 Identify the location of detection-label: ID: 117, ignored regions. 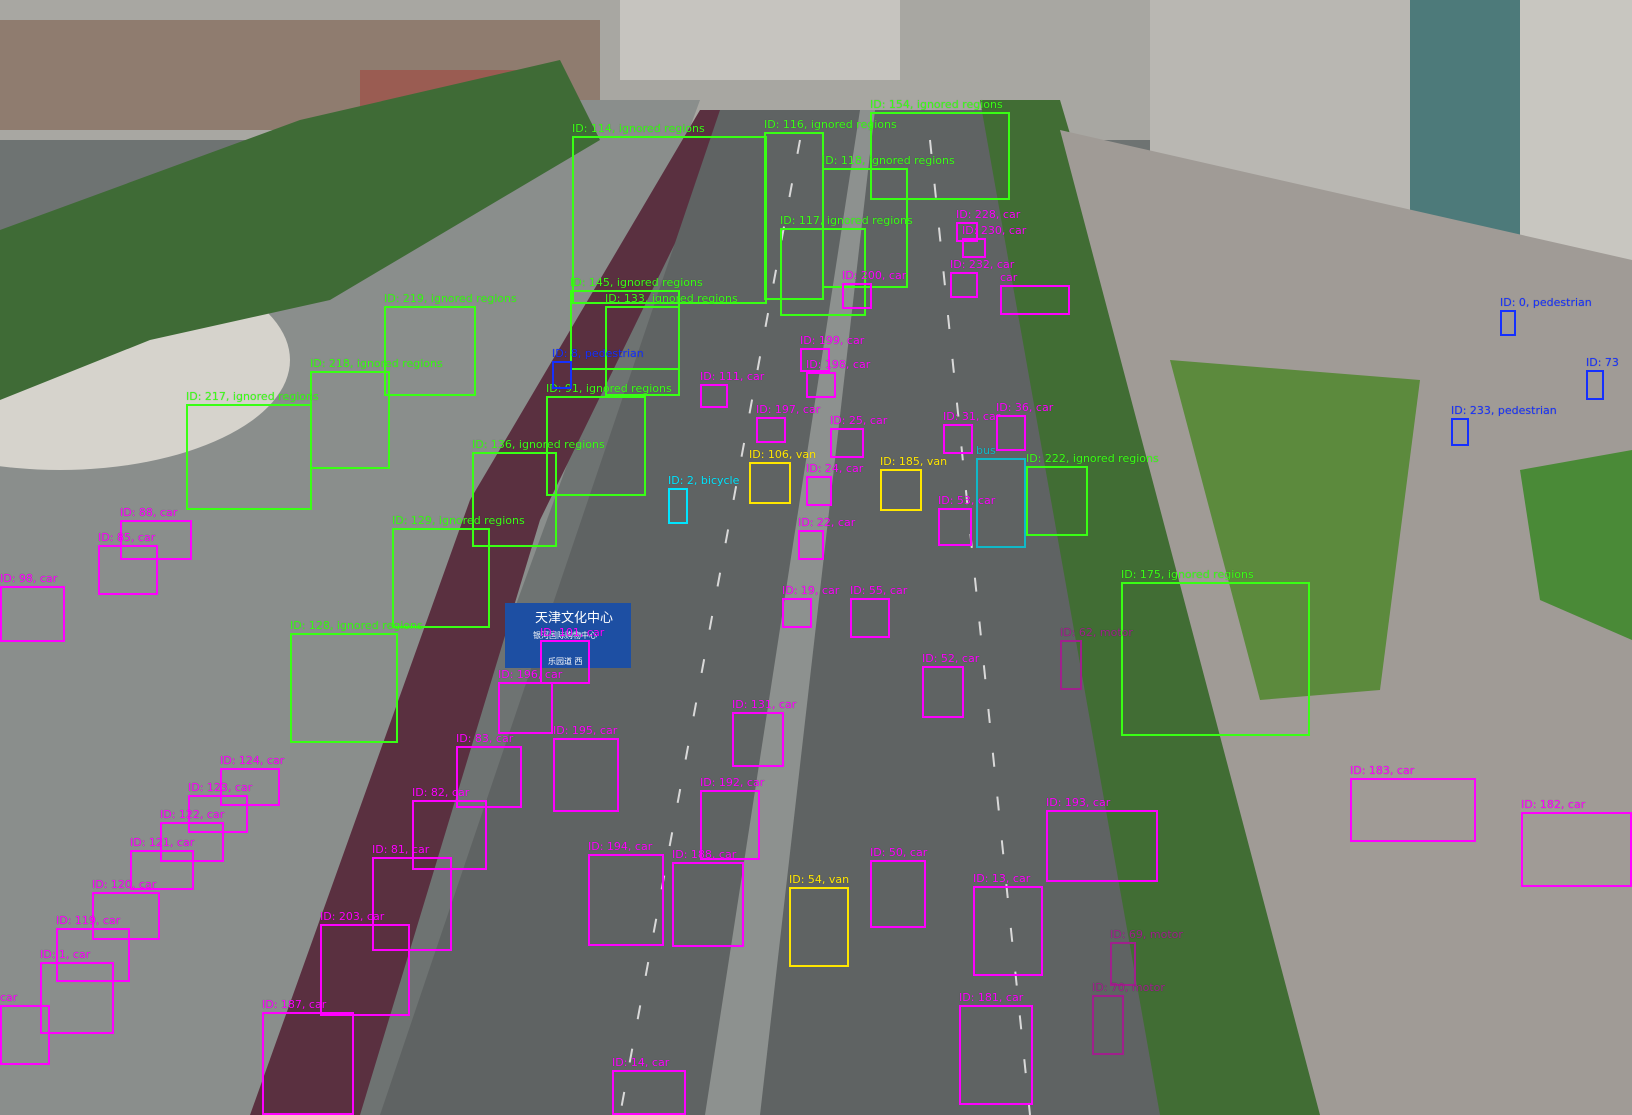
(846, 220).